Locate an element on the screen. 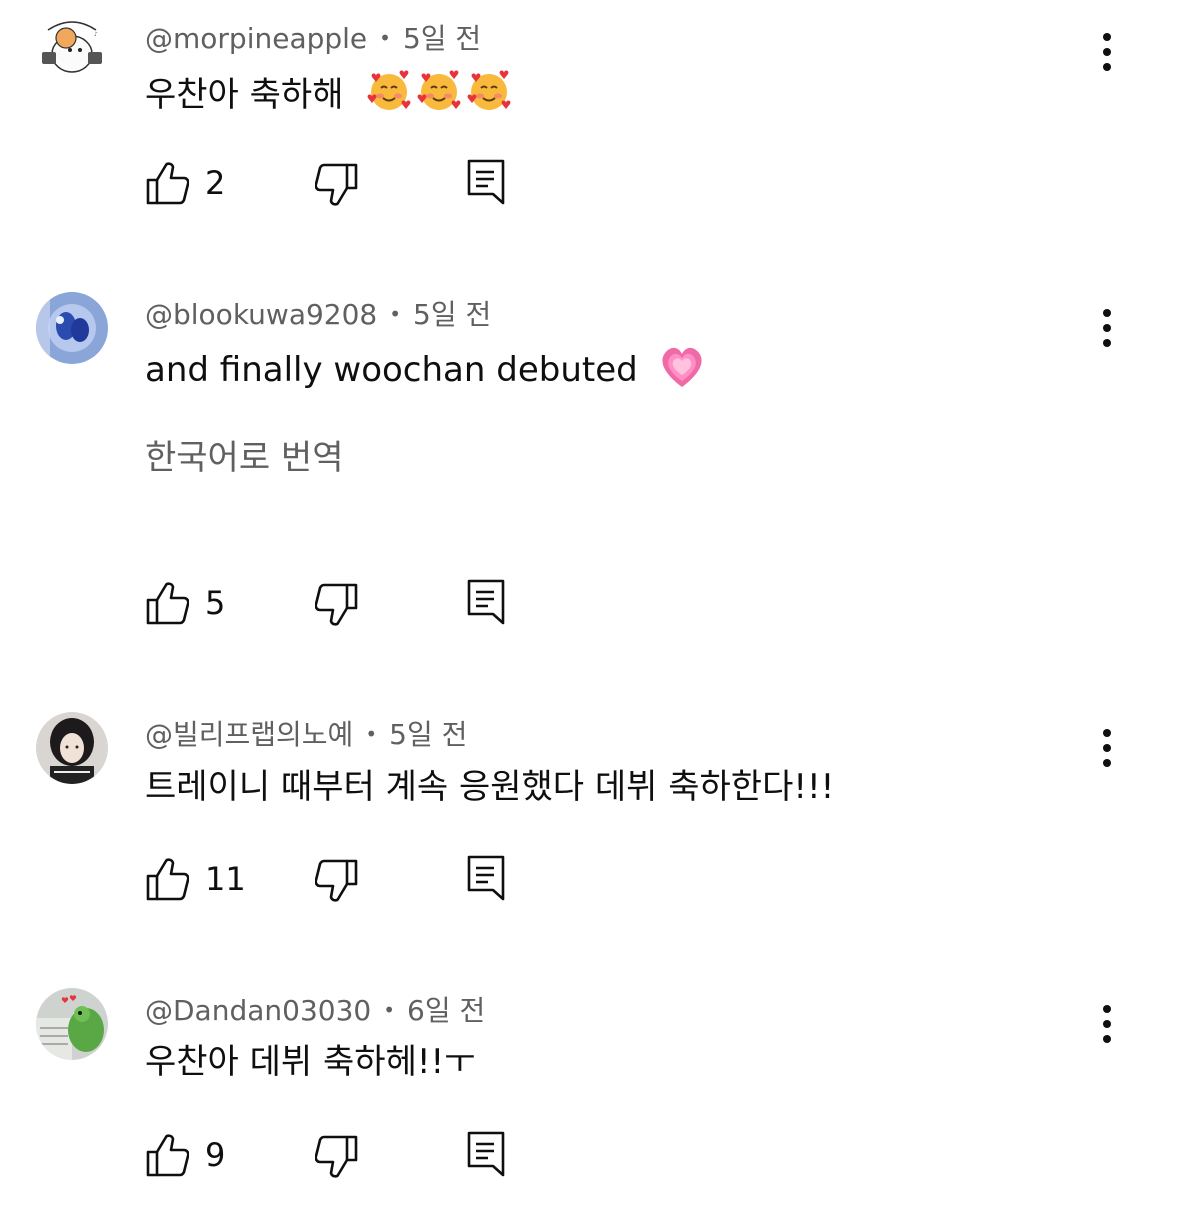 The height and width of the screenshot is (1225, 1179). comment-actions: 5 is located at coordinates (345, 603).